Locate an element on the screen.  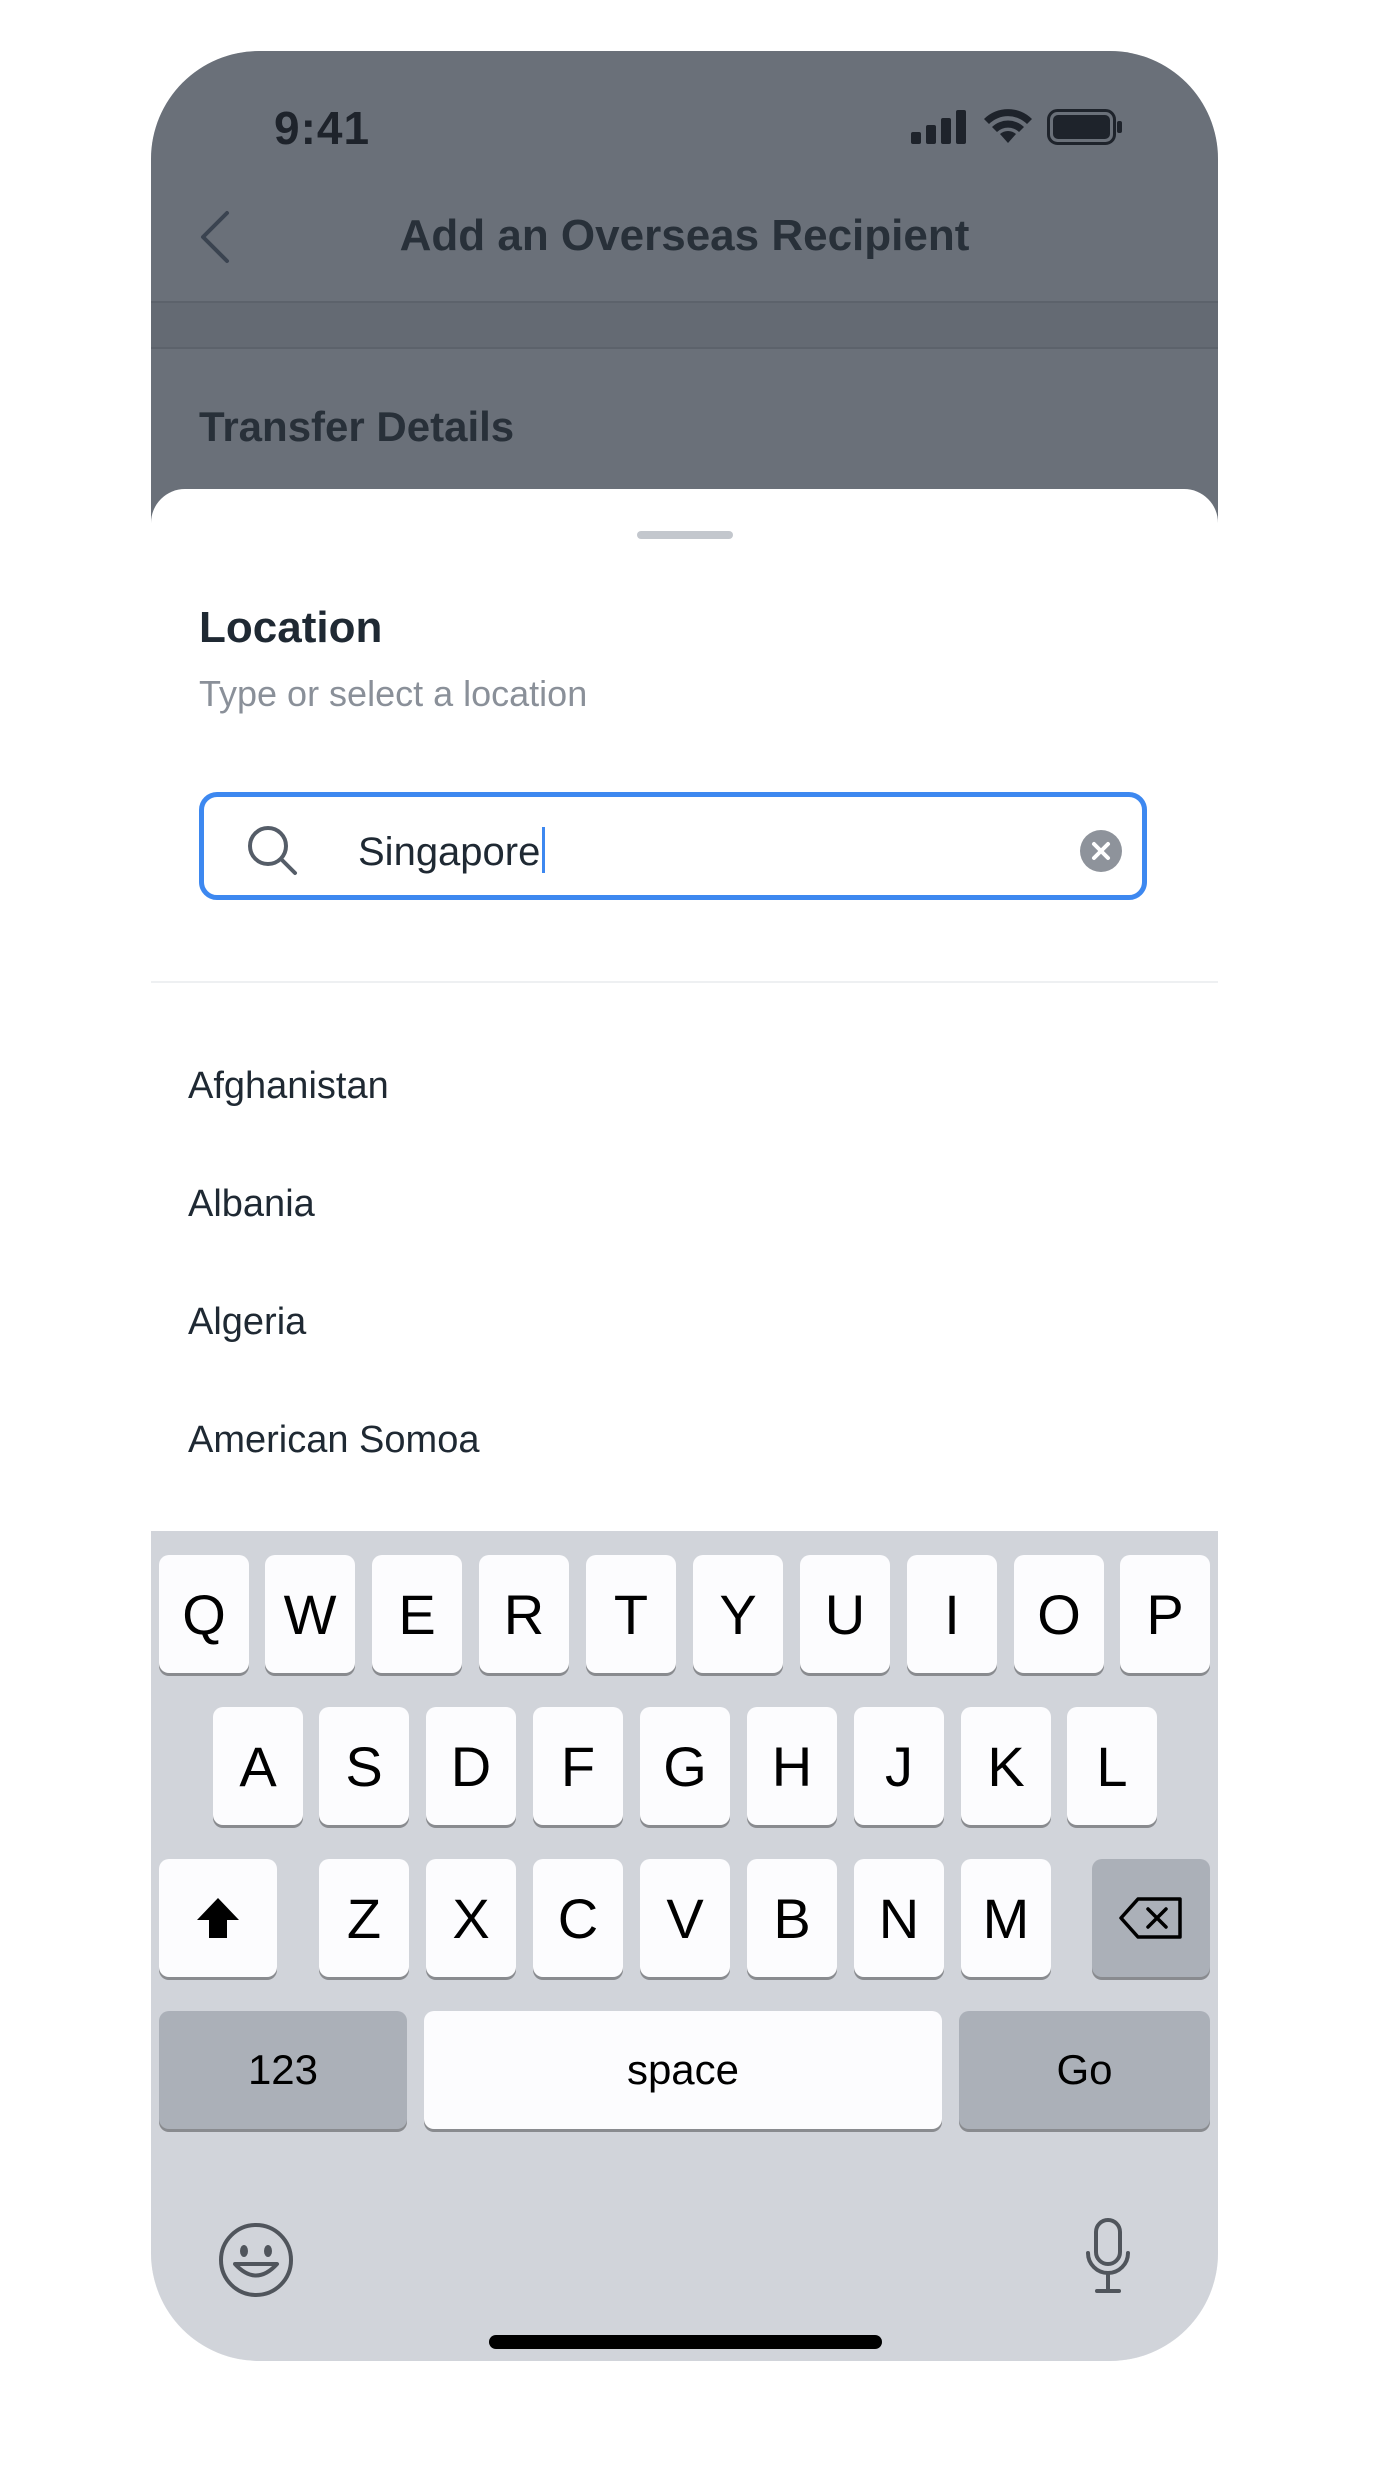
wifi-icon is located at coordinates (1008, 126).